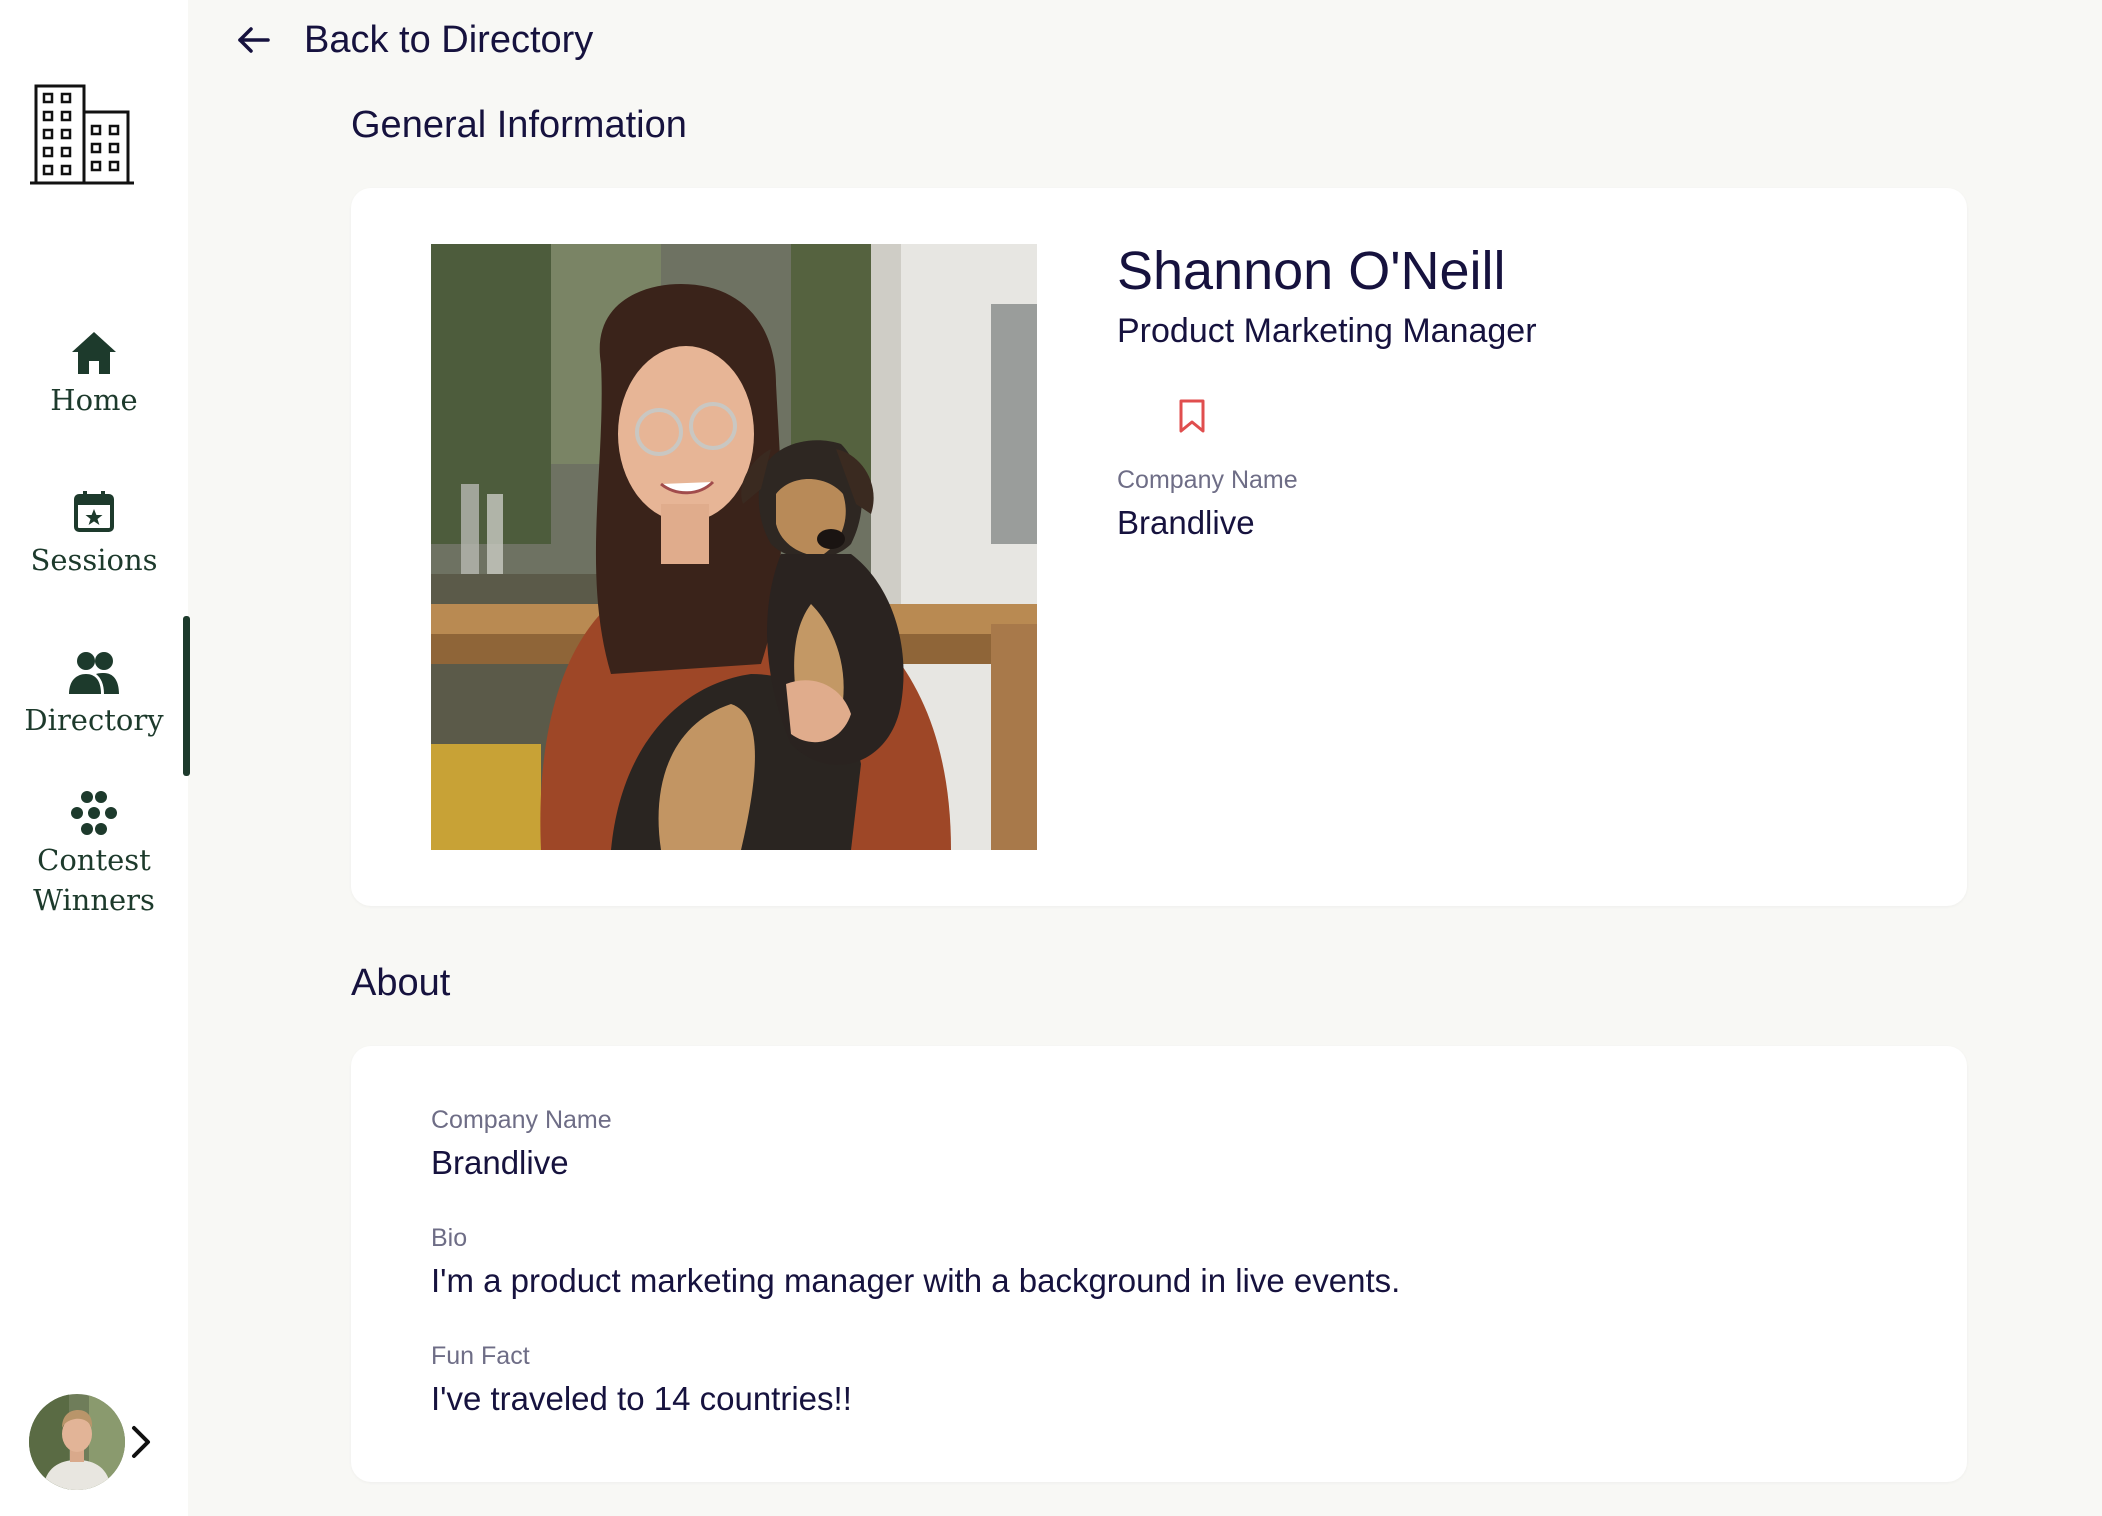 The image size is (2102, 1516). I want to click on arrow-left-icon, so click(254, 40).